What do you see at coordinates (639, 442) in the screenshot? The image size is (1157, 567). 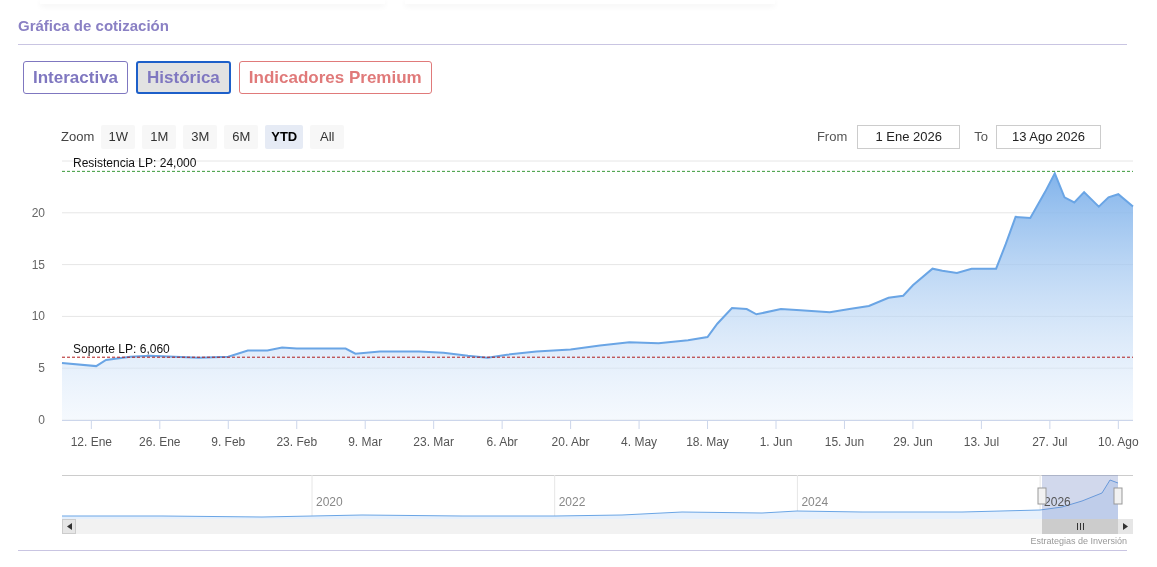 I see `x-axis-label: 4. May` at bounding box center [639, 442].